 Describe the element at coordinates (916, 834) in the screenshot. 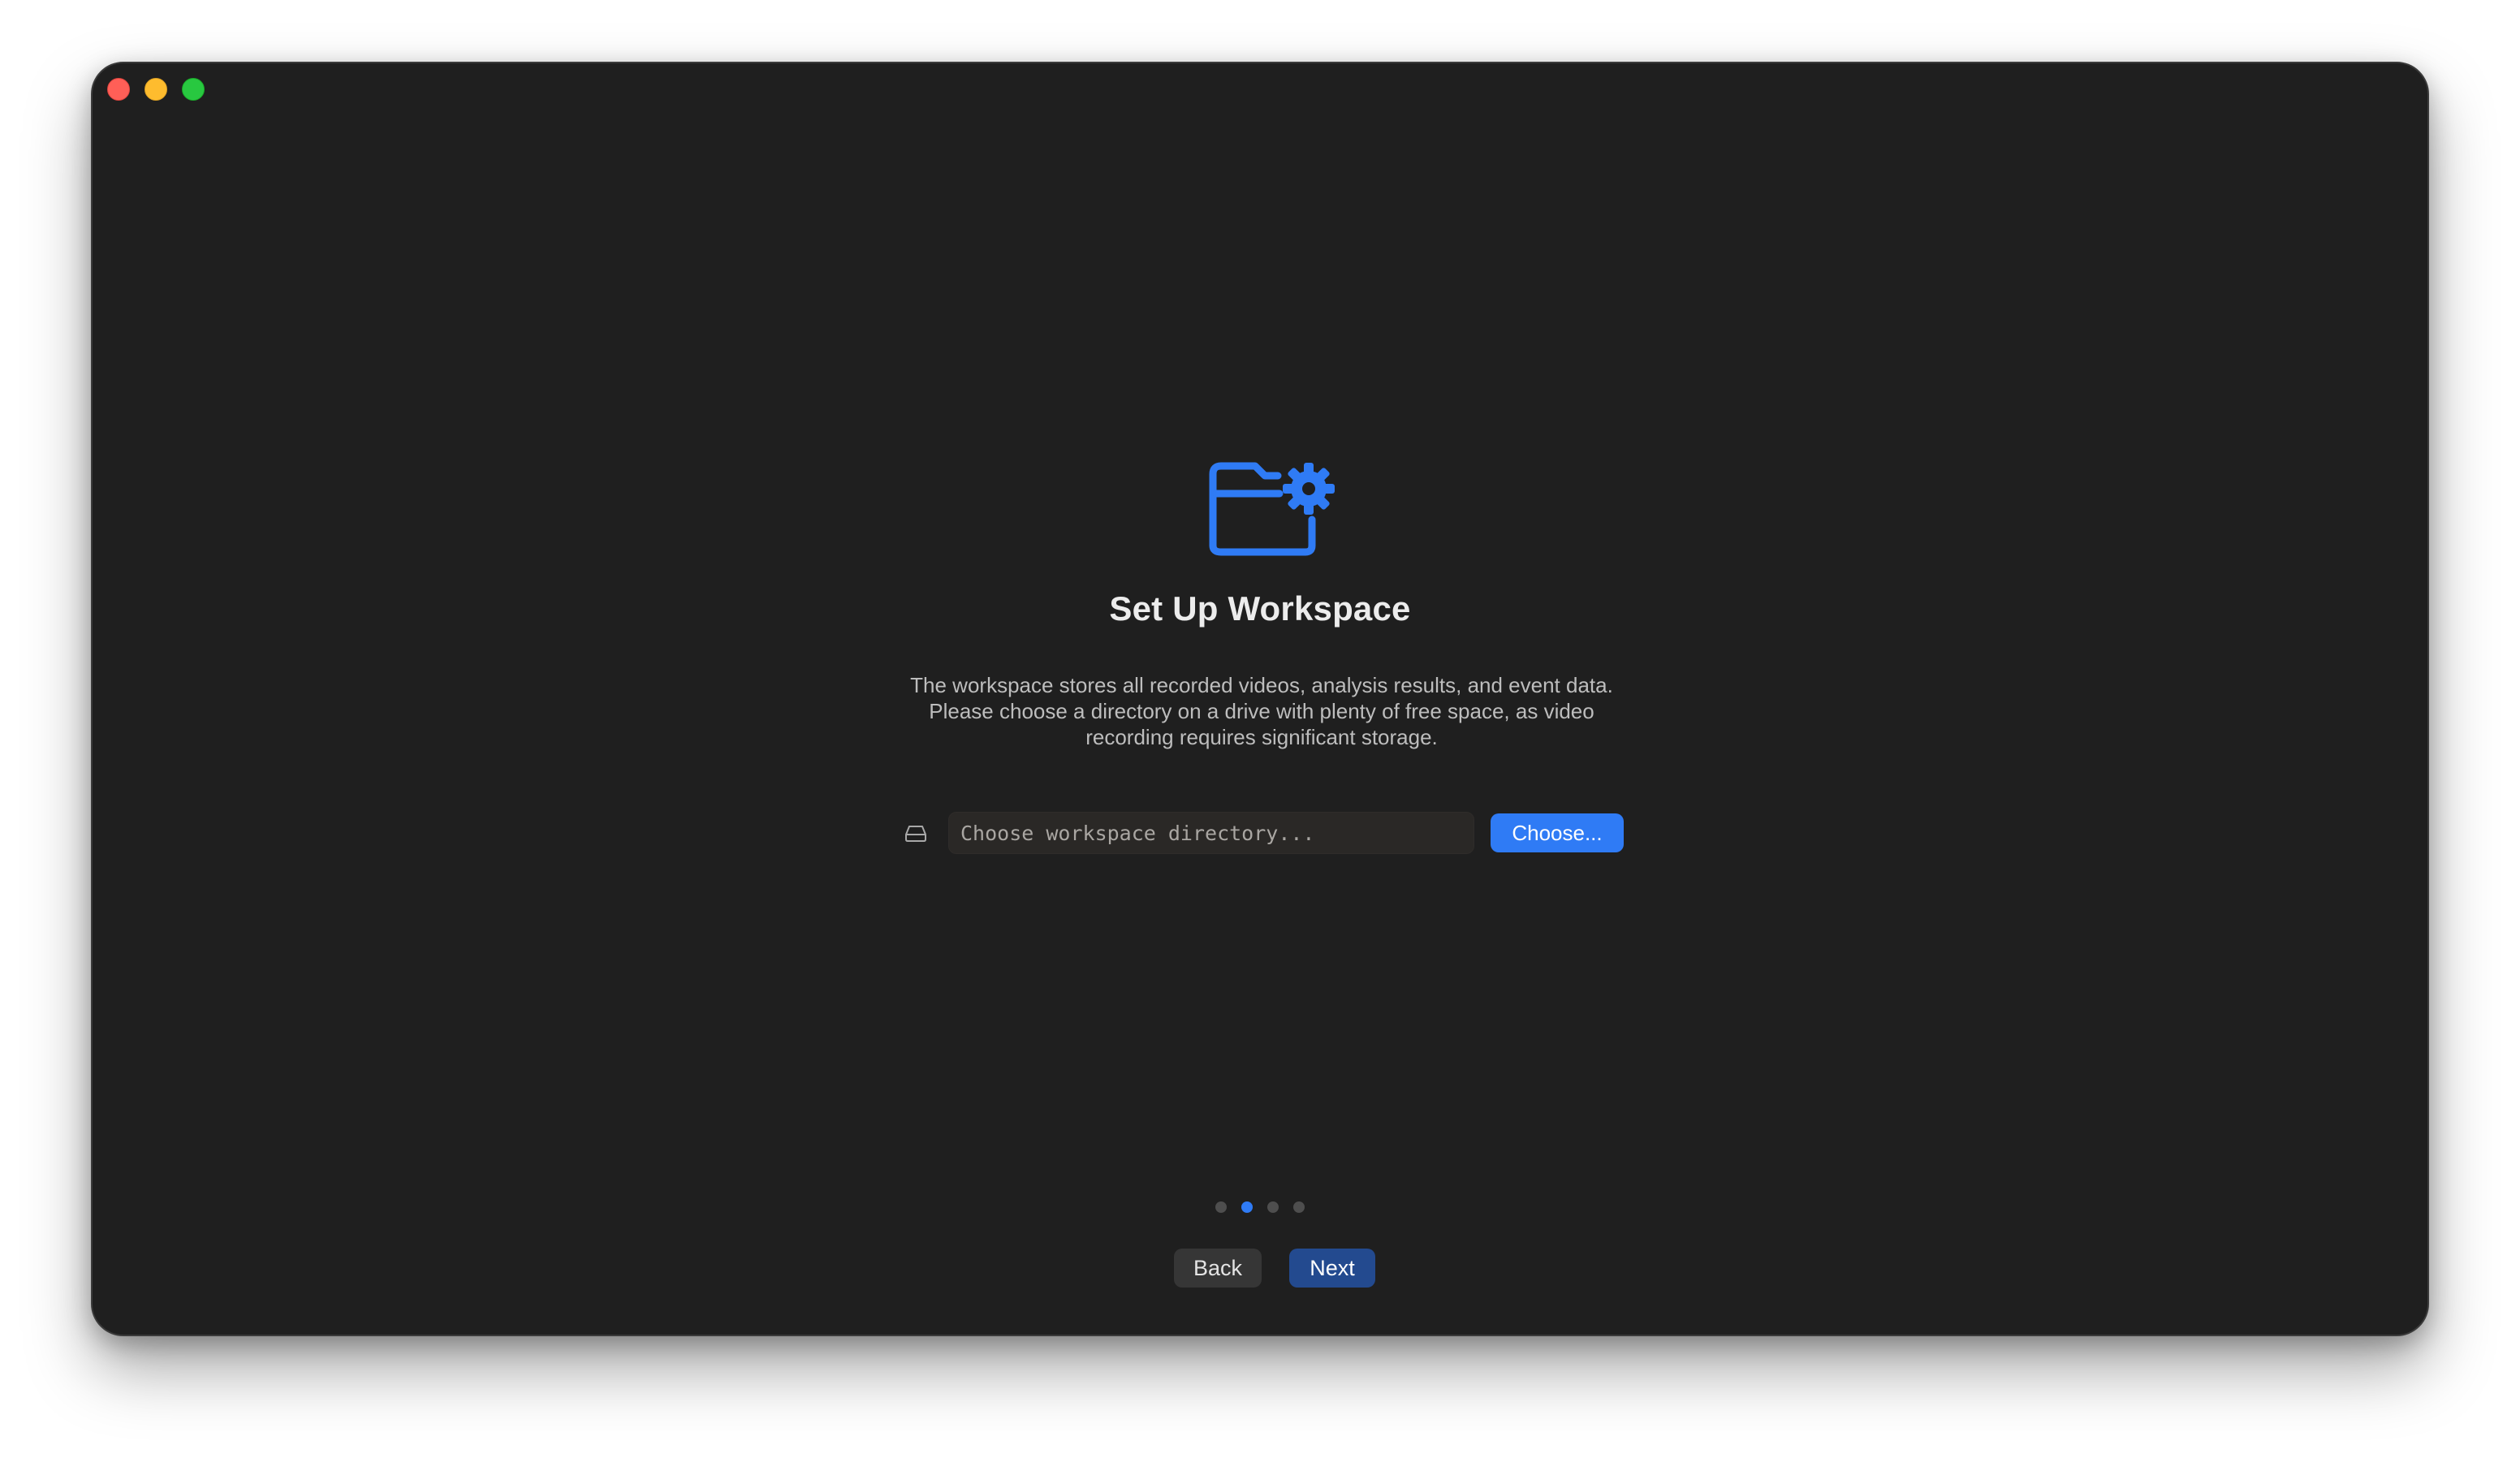

I see `internal-drive-icon` at that location.